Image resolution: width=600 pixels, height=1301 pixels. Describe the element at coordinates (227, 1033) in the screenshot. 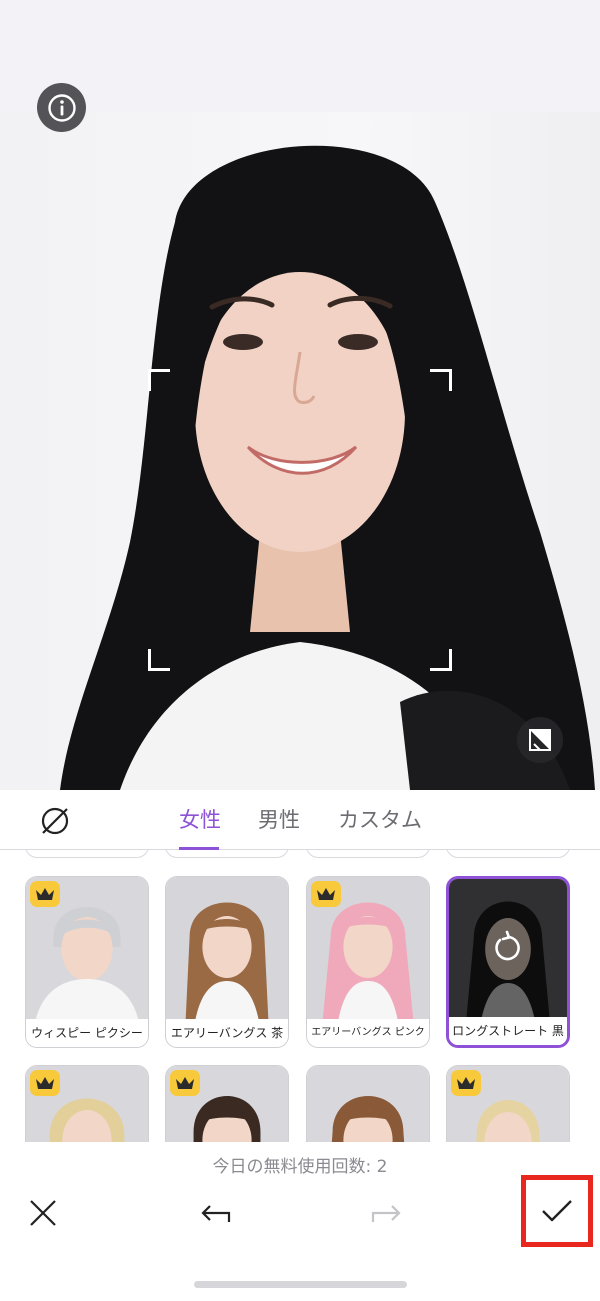

I see `hairstyle-label: エアリーバングス 茶` at that location.